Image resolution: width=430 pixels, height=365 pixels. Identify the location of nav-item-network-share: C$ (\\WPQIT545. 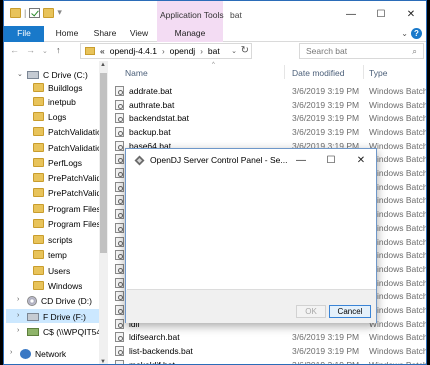
(66, 331).